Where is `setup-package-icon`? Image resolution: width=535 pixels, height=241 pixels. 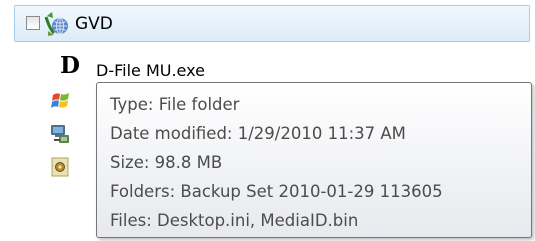
setup-package-icon is located at coordinates (60, 169).